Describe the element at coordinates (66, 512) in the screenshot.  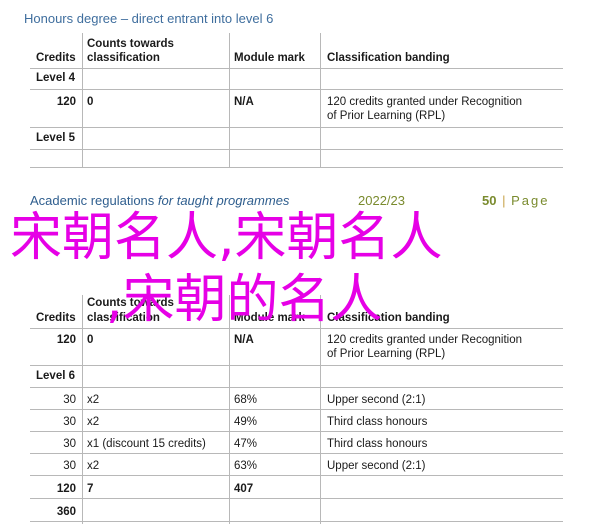
I see `cell-grand-total: 360` at that location.